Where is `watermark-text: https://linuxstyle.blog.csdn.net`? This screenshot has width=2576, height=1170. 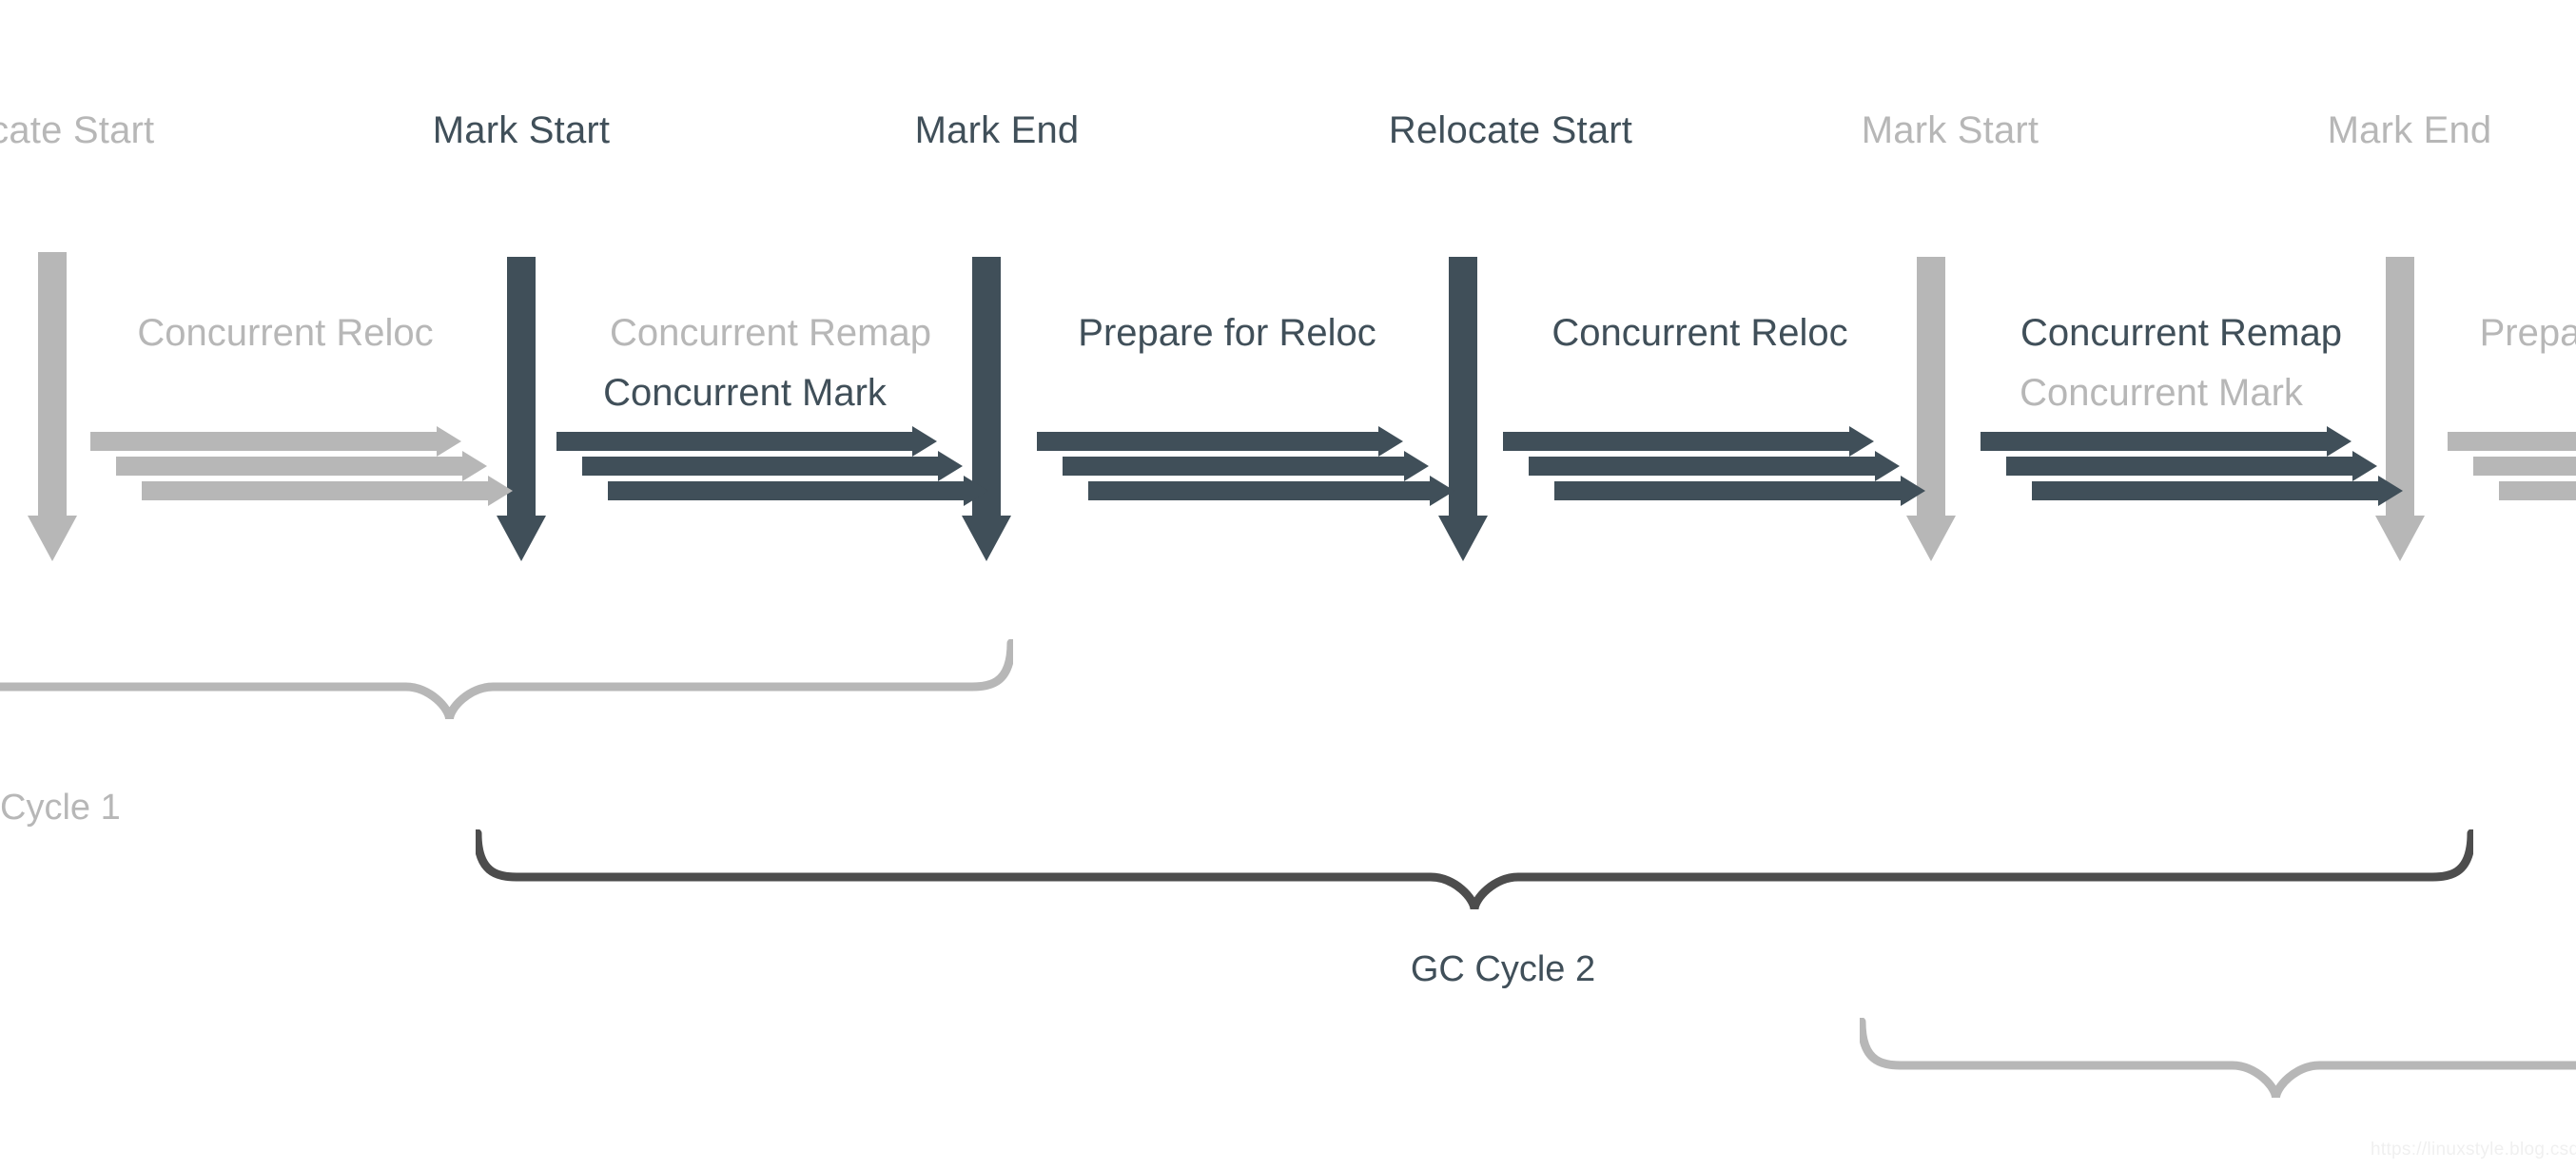 watermark-text: https://linuxstyle.blog.csdn.net is located at coordinates (2474, 1150).